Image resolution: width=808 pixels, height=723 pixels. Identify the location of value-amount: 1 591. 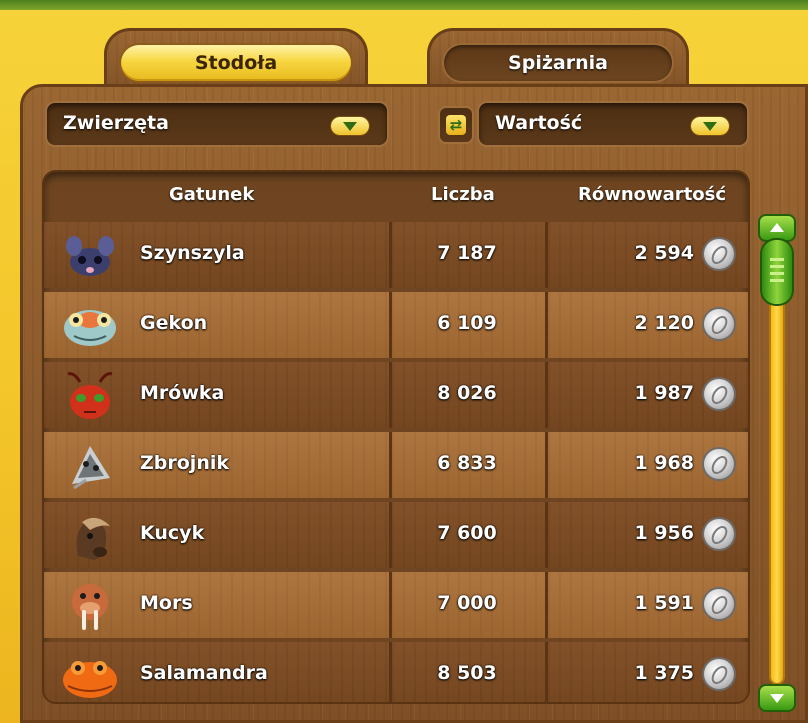
(664, 603).